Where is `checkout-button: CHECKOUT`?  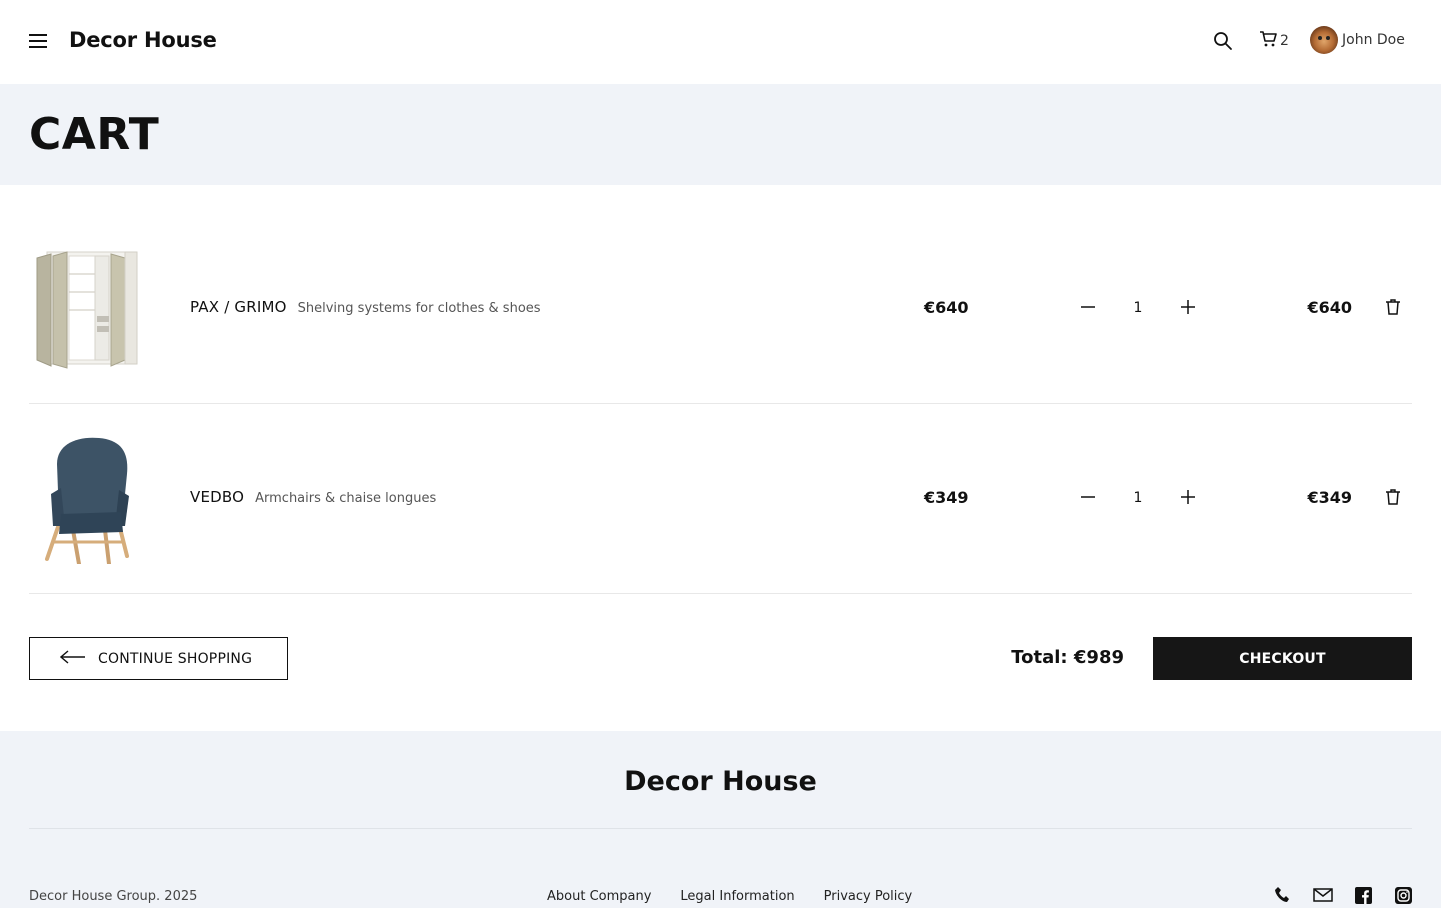
checkout-button: CHECKOUT is located at coordinates (1282, 658).